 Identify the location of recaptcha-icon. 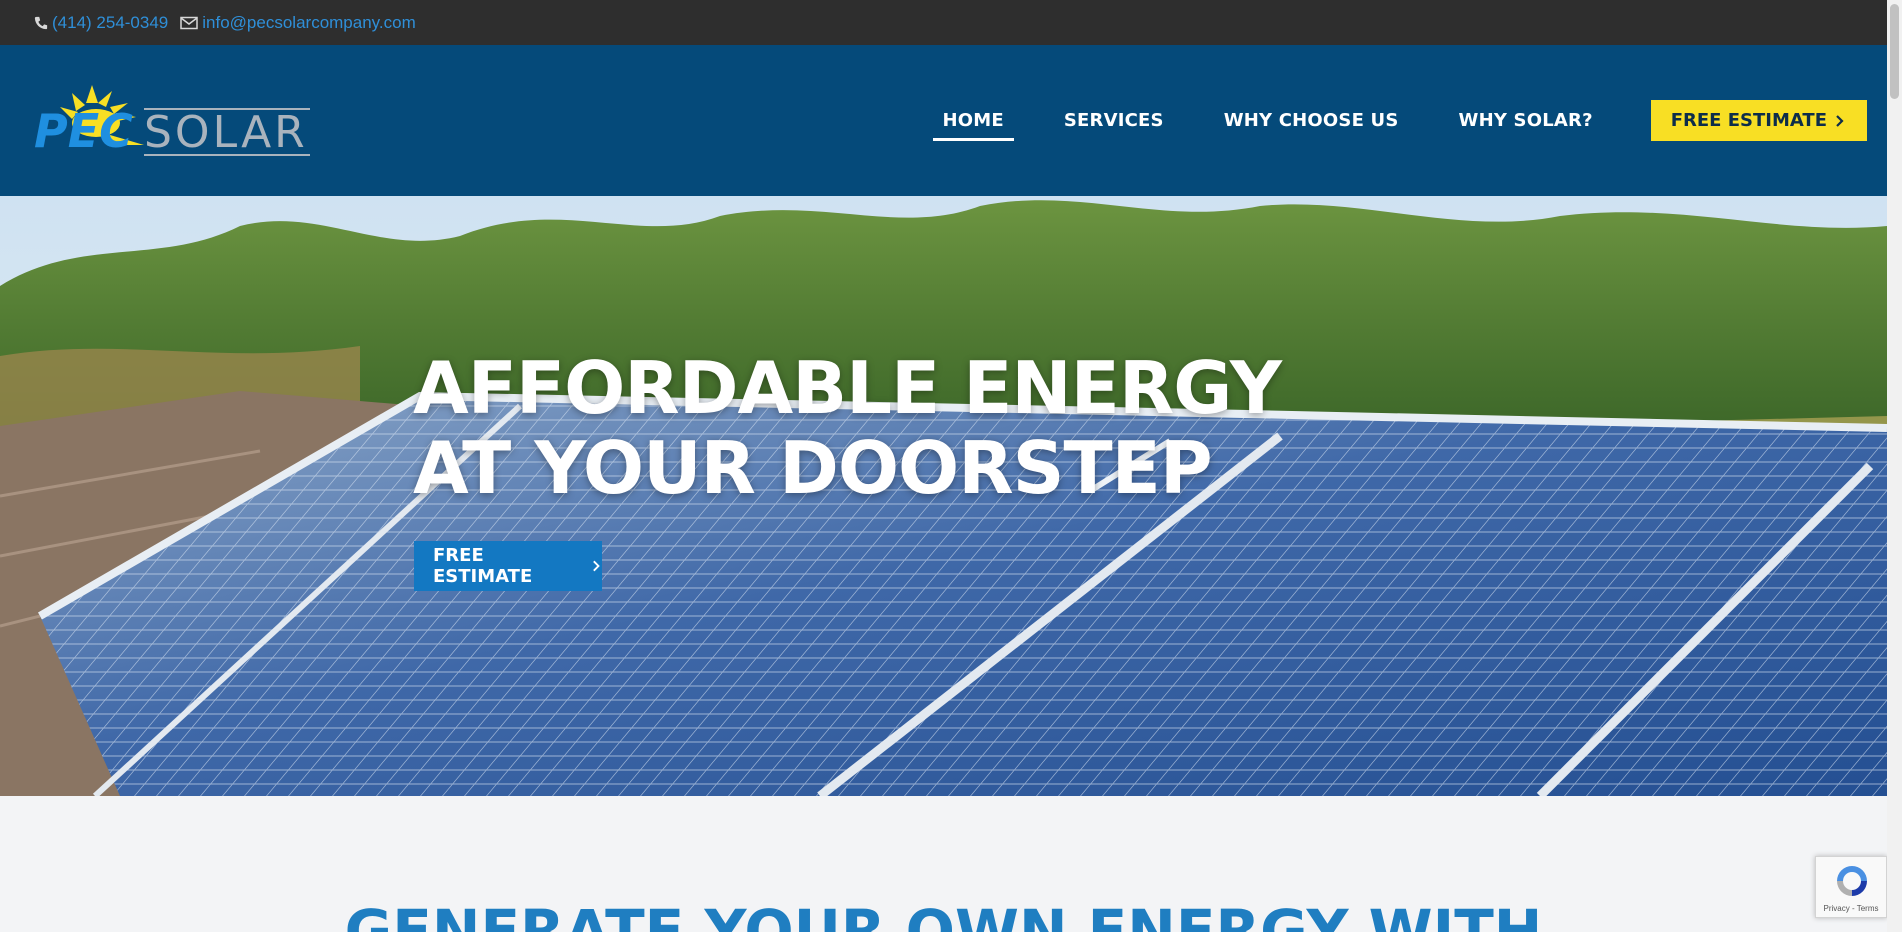
(1852, 881).